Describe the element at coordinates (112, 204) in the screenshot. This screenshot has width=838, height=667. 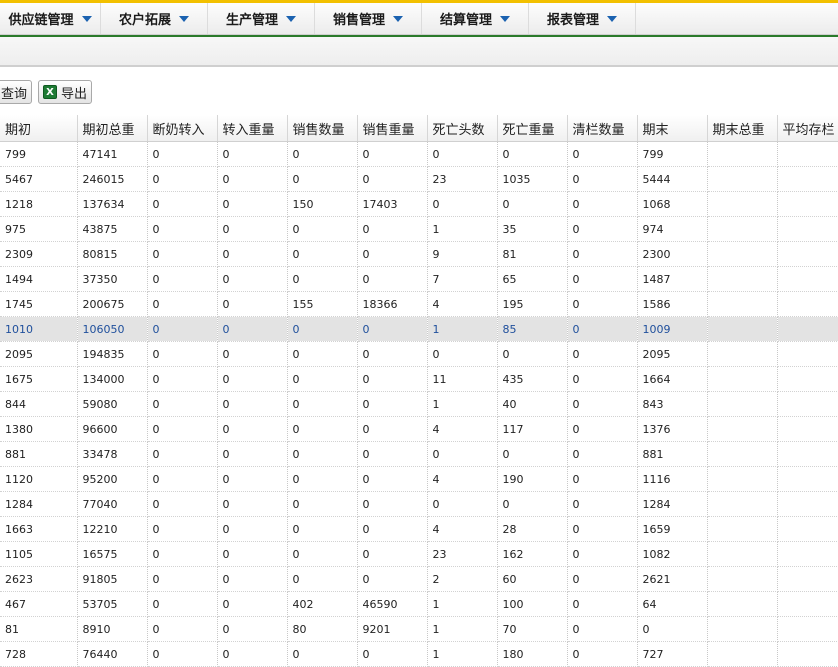
I see `table-cell: 137634` at that location.